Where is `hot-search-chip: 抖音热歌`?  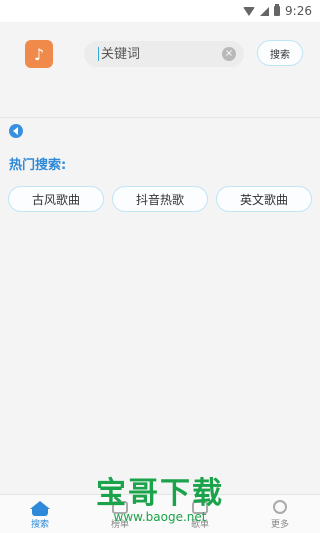 hot-search-chip: 抖音热歌 is located at coordinates (160, 199).